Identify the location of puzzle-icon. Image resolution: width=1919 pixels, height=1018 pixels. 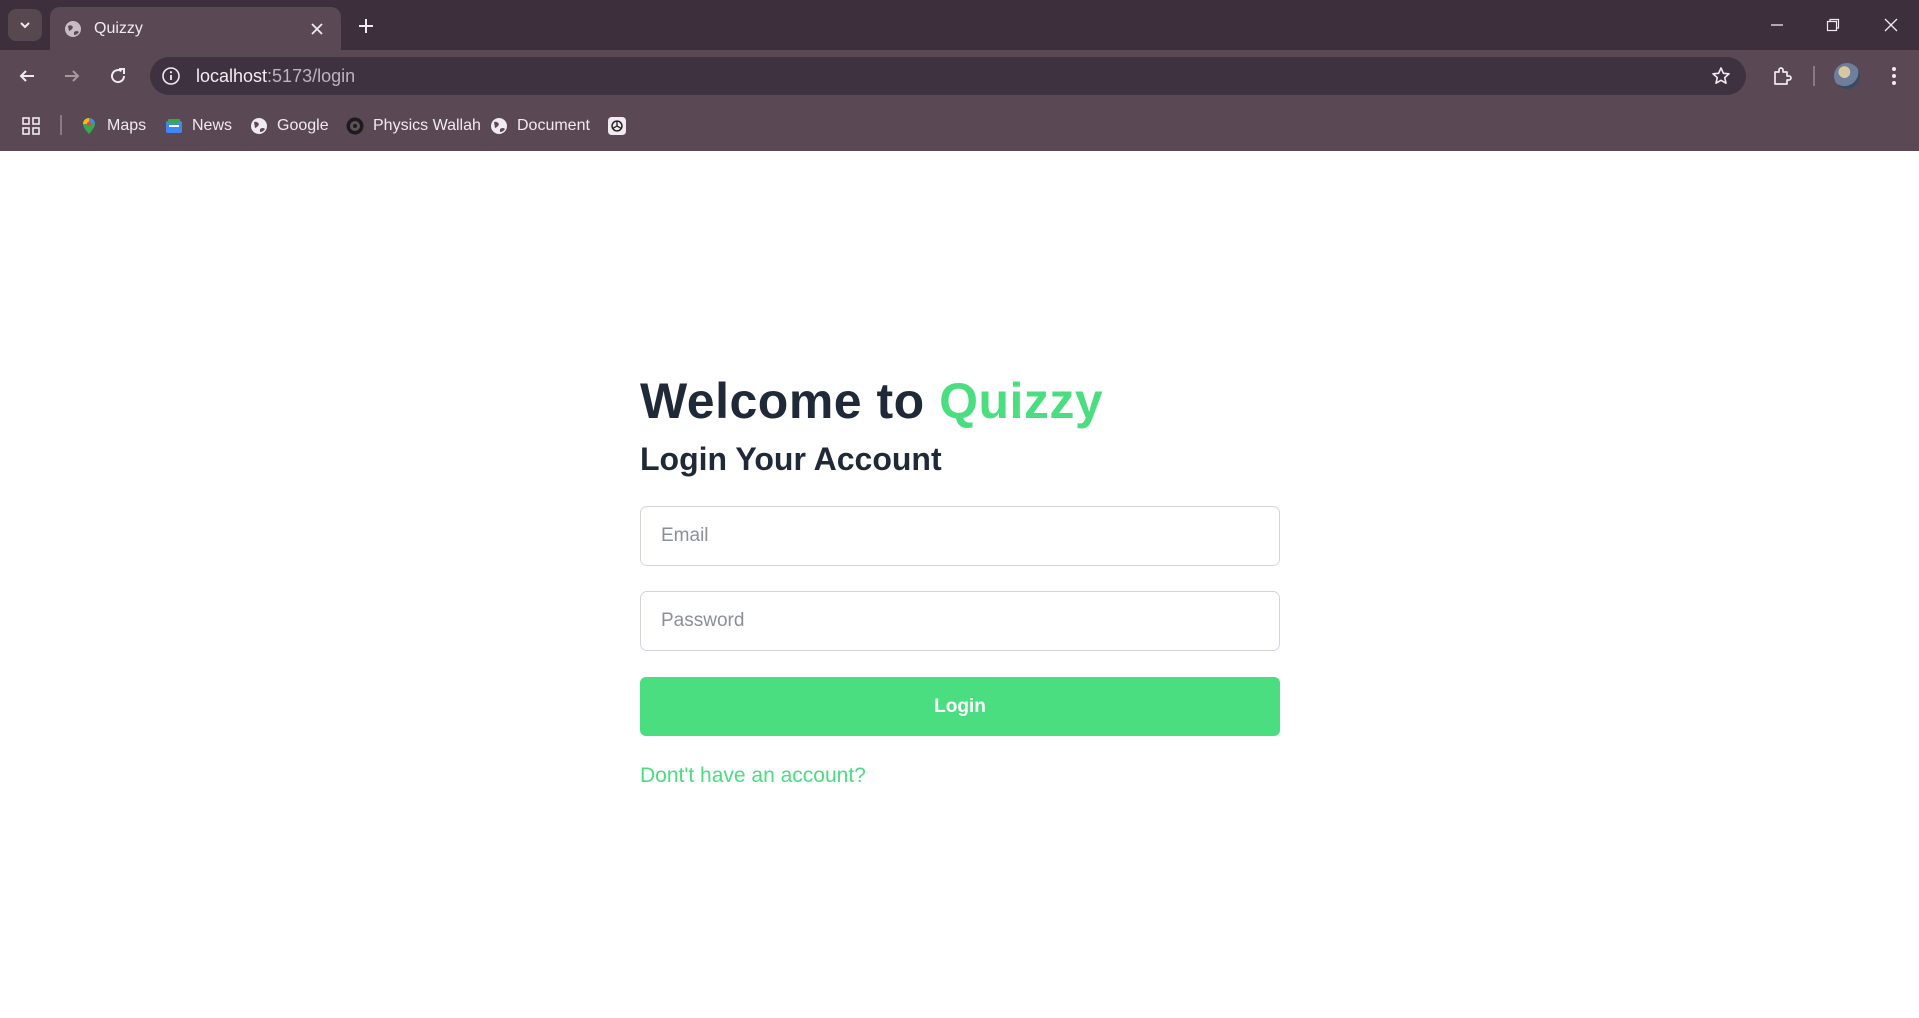
(1783, 76).